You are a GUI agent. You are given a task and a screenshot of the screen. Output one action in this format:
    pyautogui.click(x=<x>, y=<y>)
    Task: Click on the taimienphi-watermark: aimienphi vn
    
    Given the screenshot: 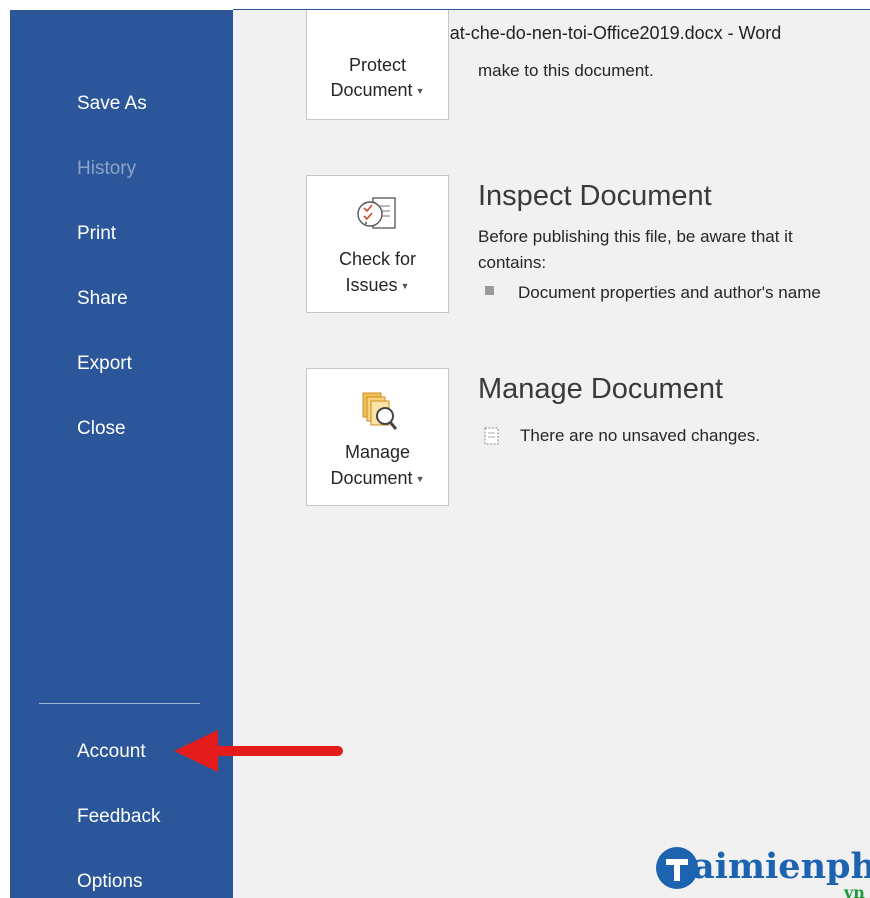 What is the action you would take?
    pyautogui.click(x=763, y=870)
    